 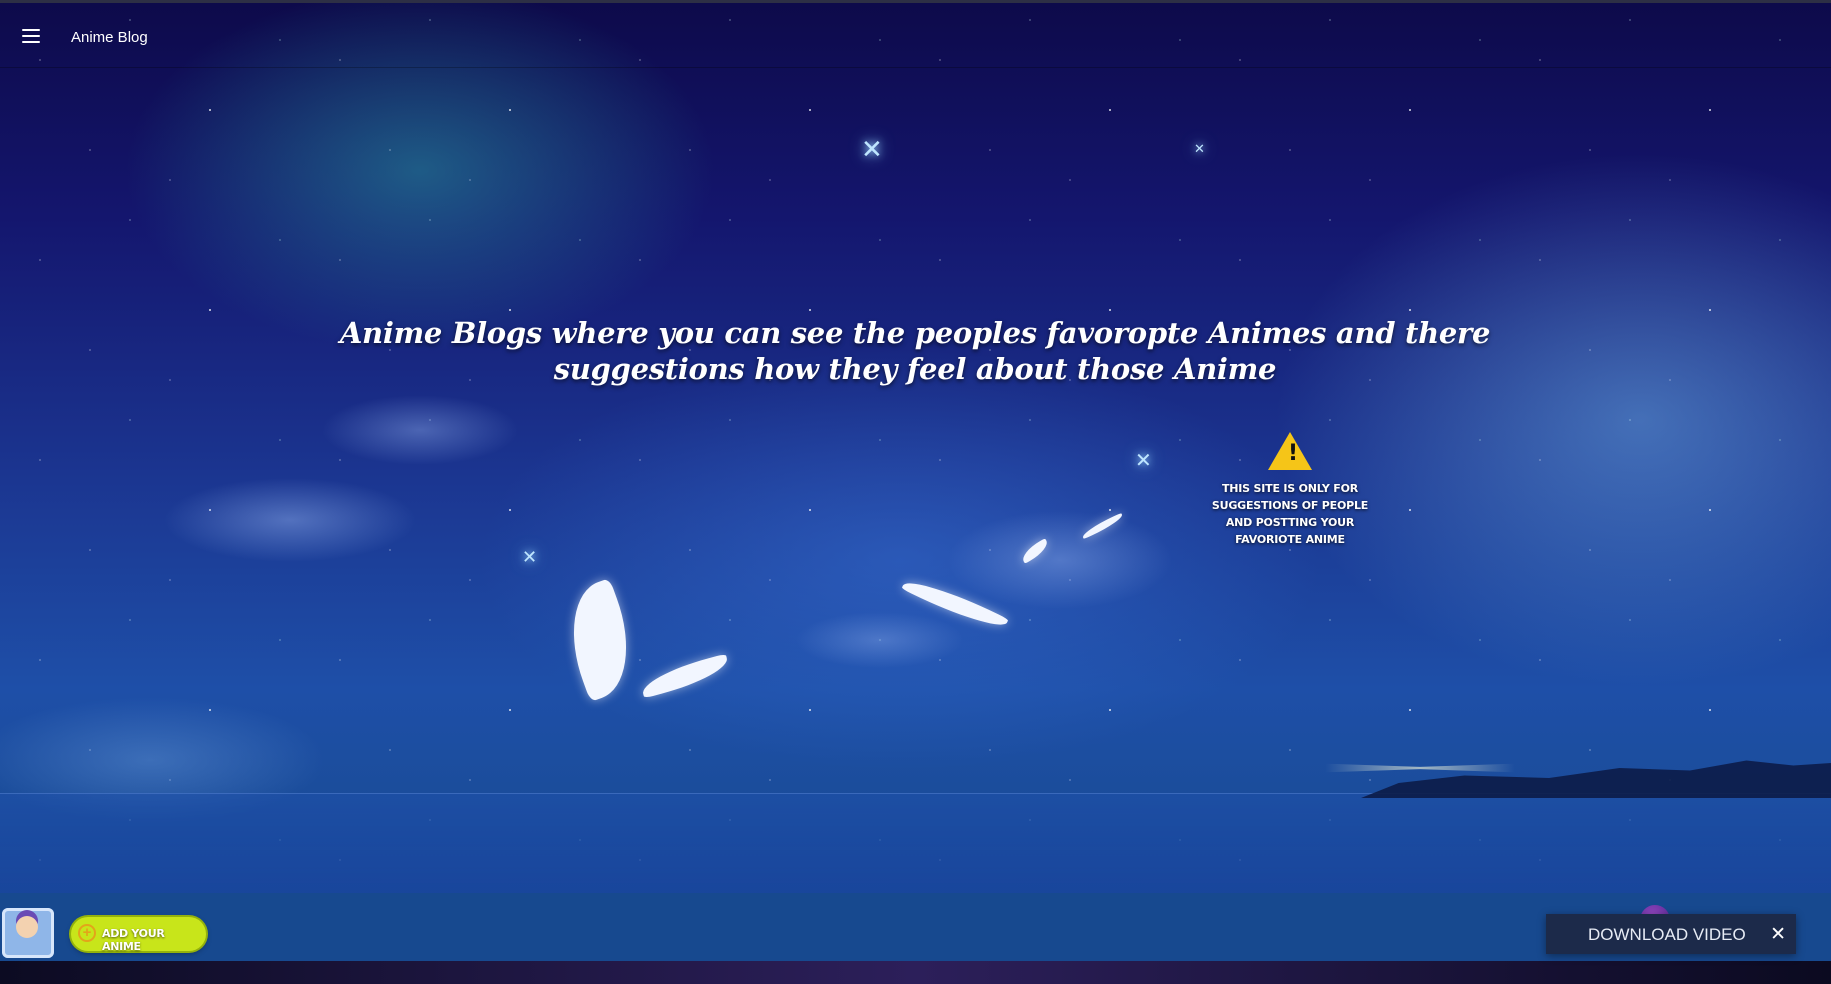 What do you see at coordinates (28, 933) in the screenshot?
I see `mascot-avatar` at bounding box center [28, 933].